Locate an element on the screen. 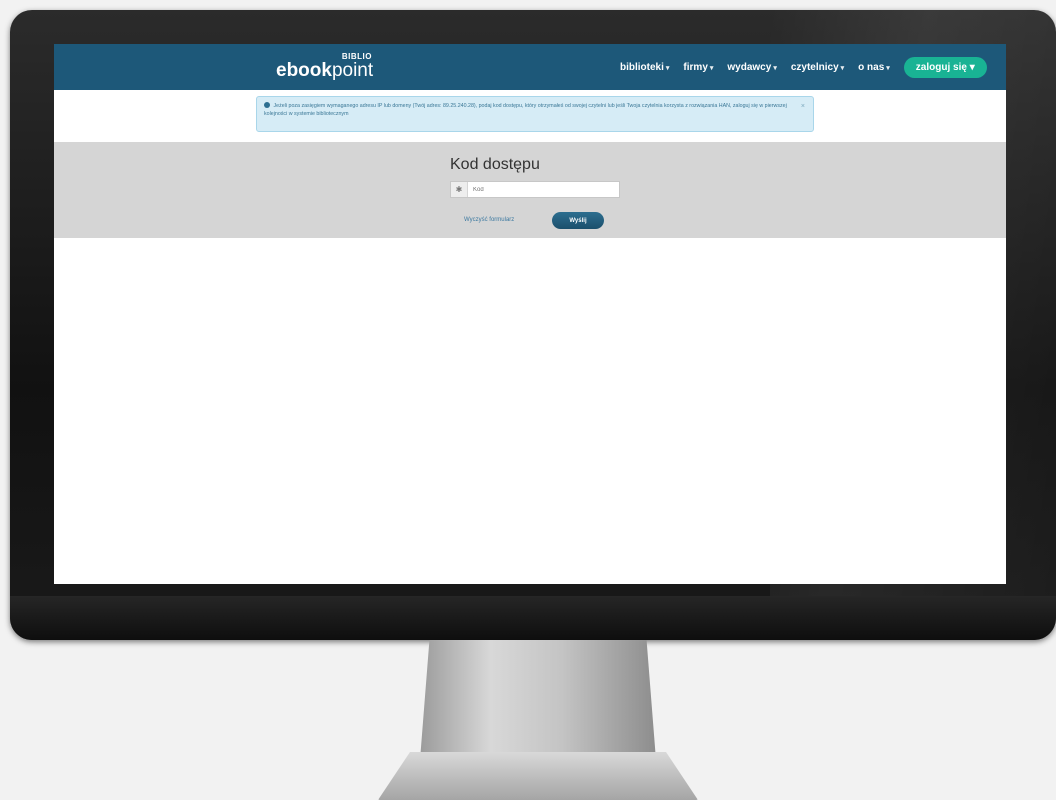 The width and height of the screenshot is (1056, 800). nav-item-wydawcy: wydawcy ▾ is located at coordinates (751, 67).